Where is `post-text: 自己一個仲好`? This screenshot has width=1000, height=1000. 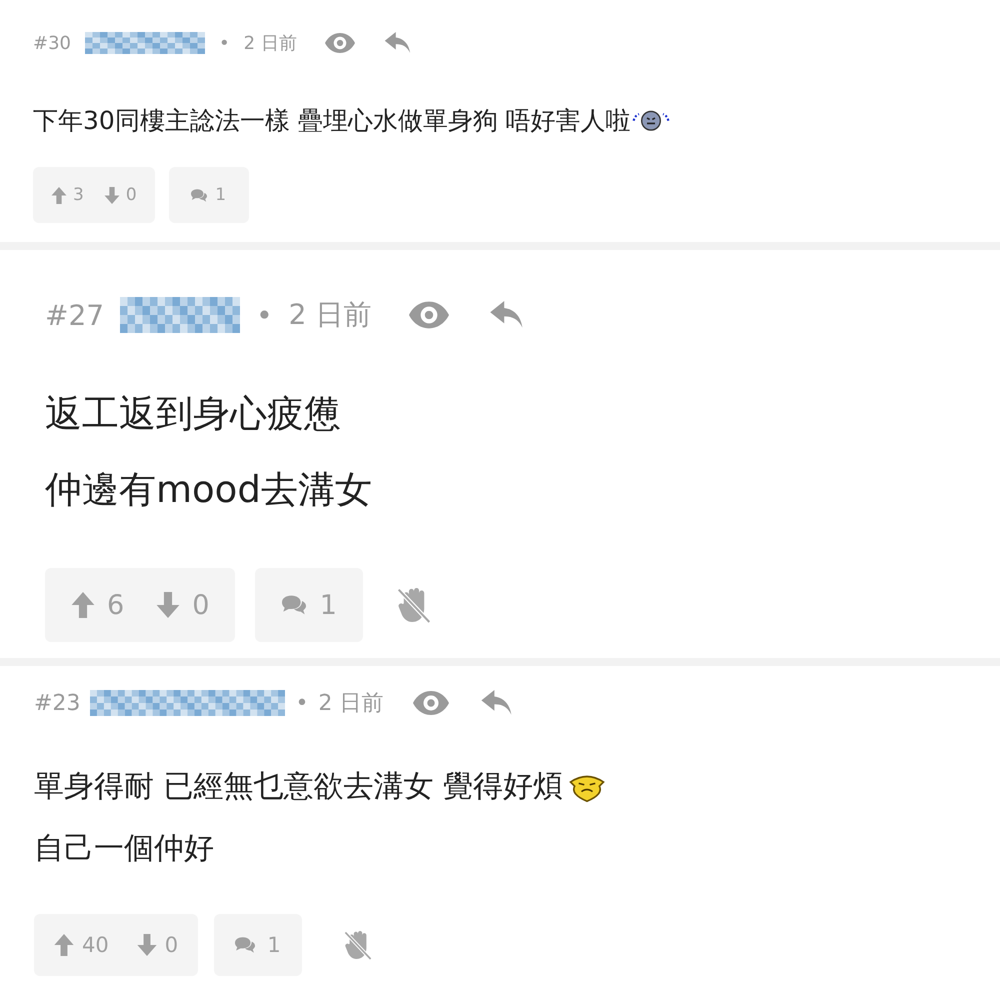 post-text: 自己一個仲好 is located at coordinates (124, 849).